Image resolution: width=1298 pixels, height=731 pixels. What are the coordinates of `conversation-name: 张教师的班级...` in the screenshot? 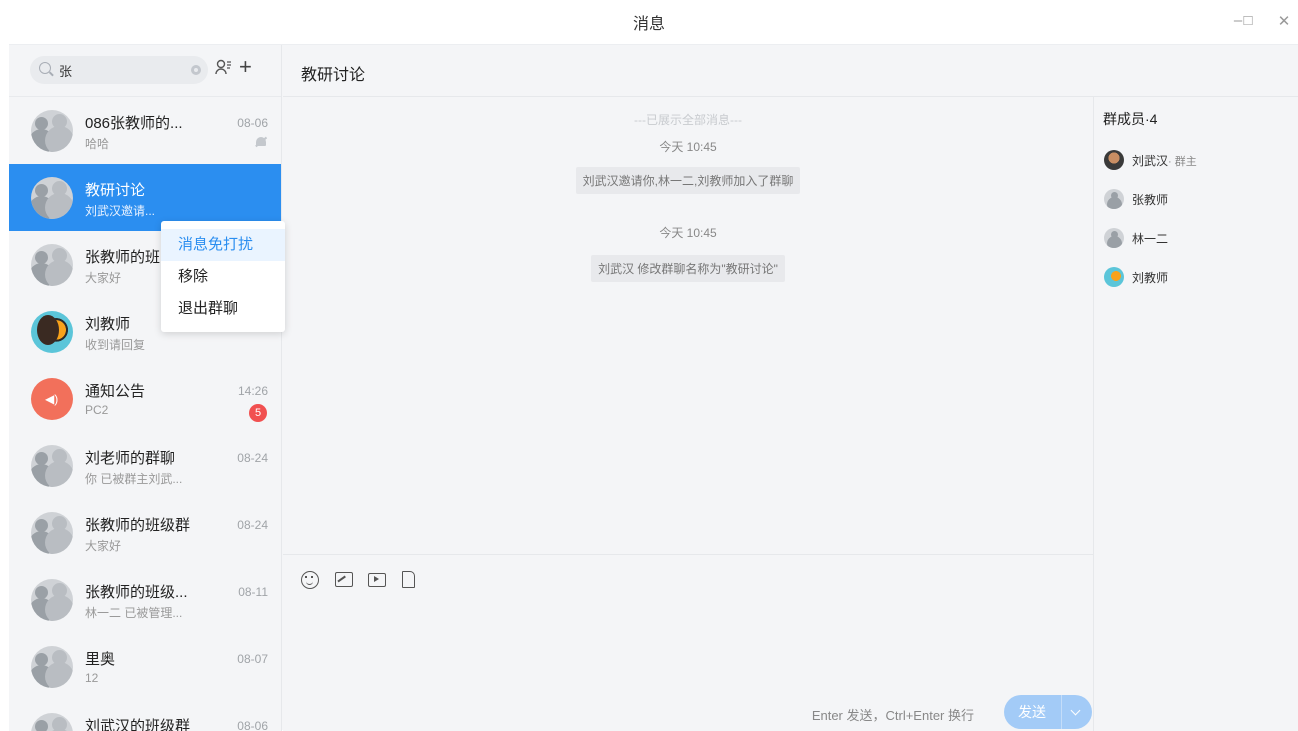 It's located at (136, 592).